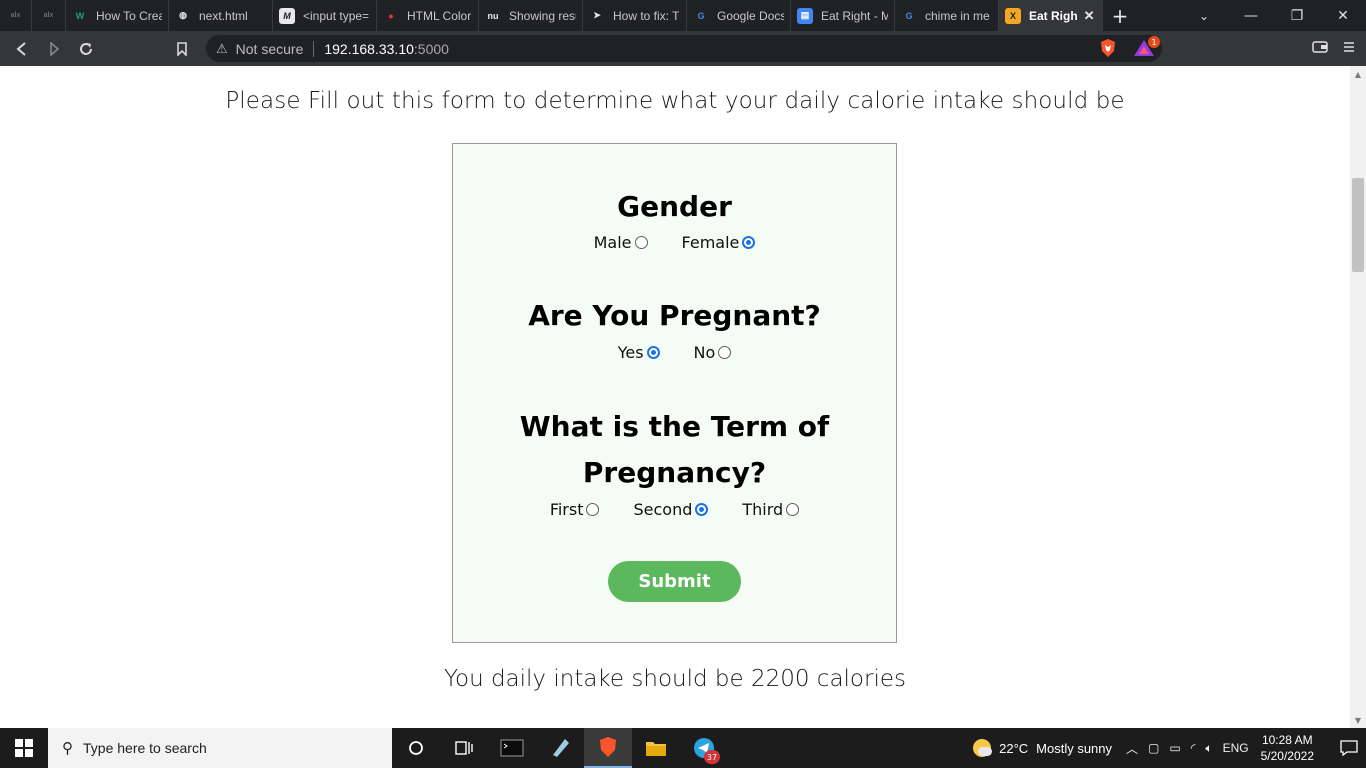 The image size is (1366, 768). What do you see at coordinates (663, 509) in the screenshot?
I see `option-label: Second` at bounding box center [663, 509].